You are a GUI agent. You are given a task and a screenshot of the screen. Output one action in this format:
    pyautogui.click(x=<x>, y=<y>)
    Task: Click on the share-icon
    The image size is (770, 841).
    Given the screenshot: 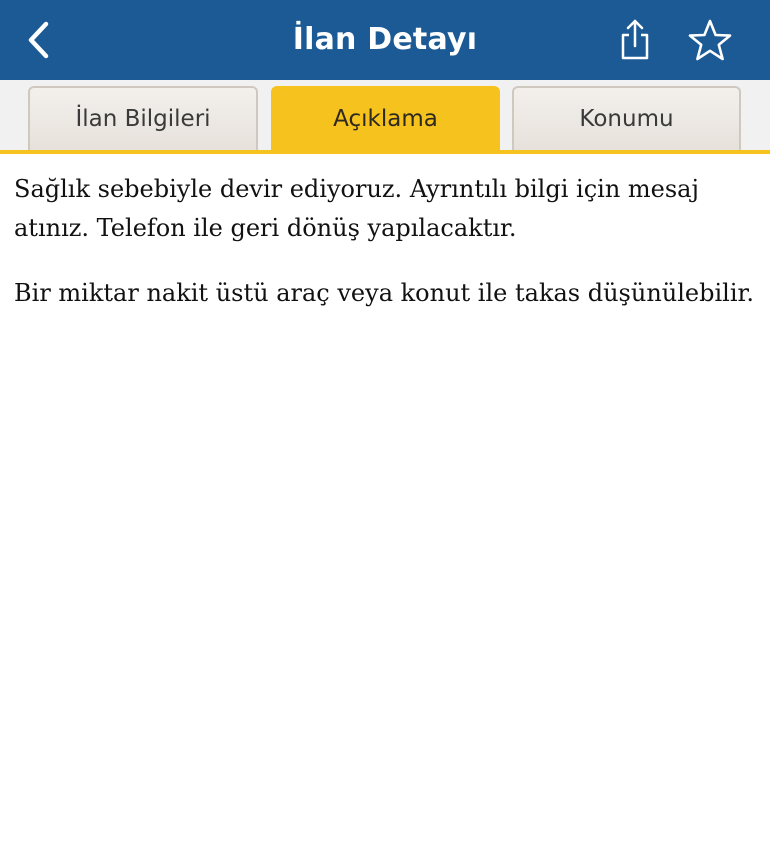 What is the action you would take?
    pyautogui.click(x=635, y=39)
    